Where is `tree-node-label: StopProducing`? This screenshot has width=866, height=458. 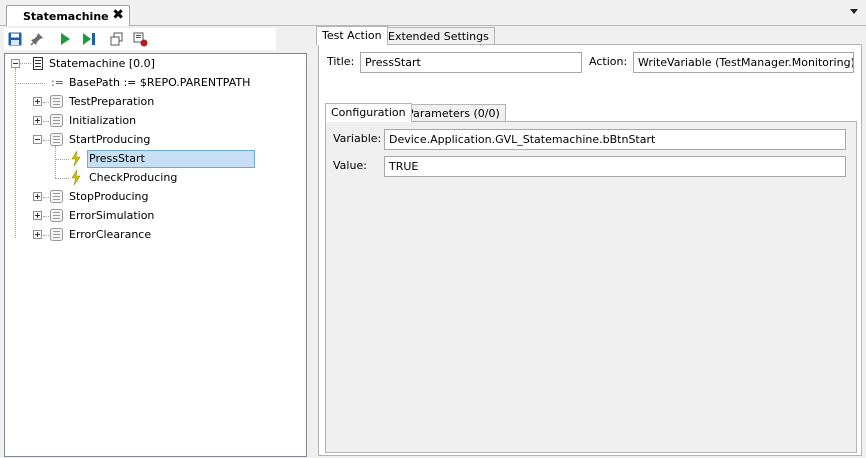 tree-node-label: StopProducing is located at coordinates (109, 196).